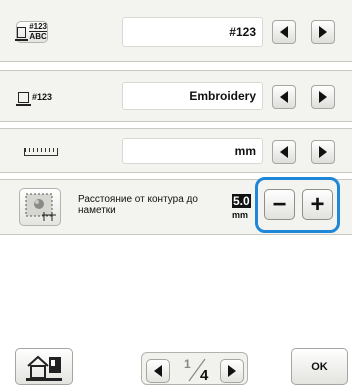 This screenshot has height=385, width=352. I want to click on setting-row-frame-number: #123 Embroidery, so click(176, 96).